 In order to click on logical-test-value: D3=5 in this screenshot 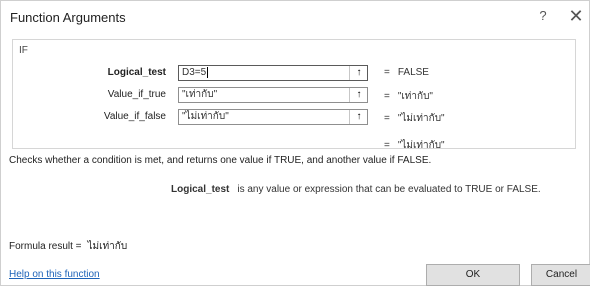, I will do `click(194, 72)`.